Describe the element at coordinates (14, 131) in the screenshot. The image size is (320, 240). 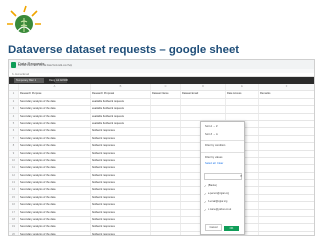
I see `row-number: 6` at that location.